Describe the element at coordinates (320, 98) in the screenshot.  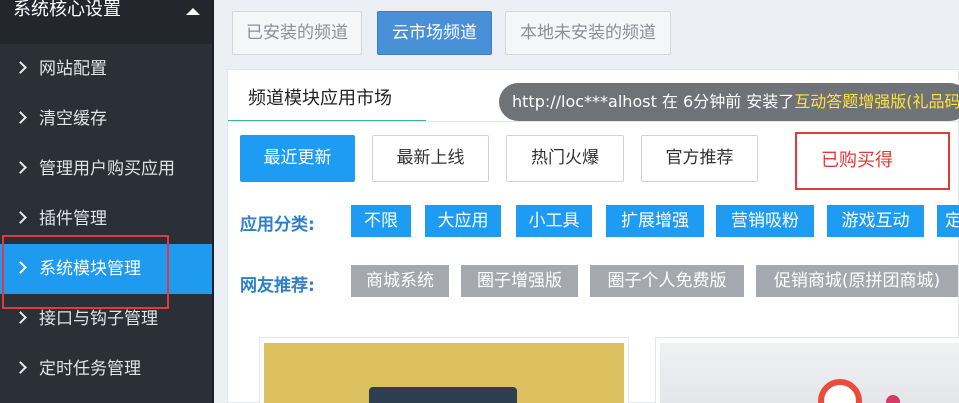
I see `tab-label: 频道模块应用市场` at that location.